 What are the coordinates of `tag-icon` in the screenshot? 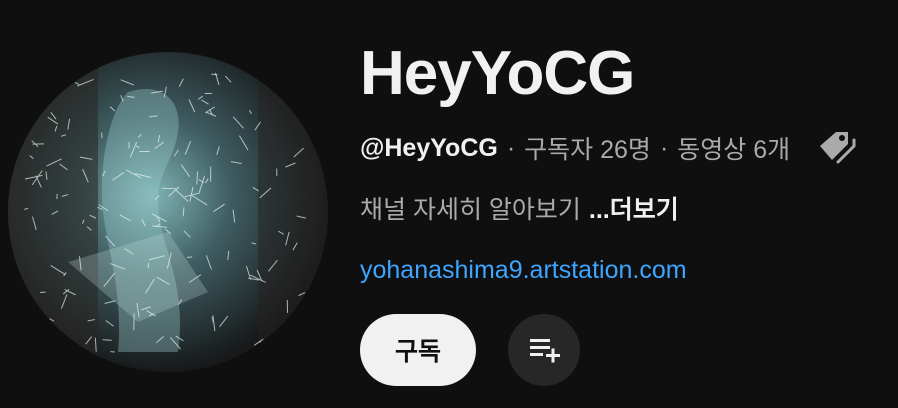 It's located at (835, 148).